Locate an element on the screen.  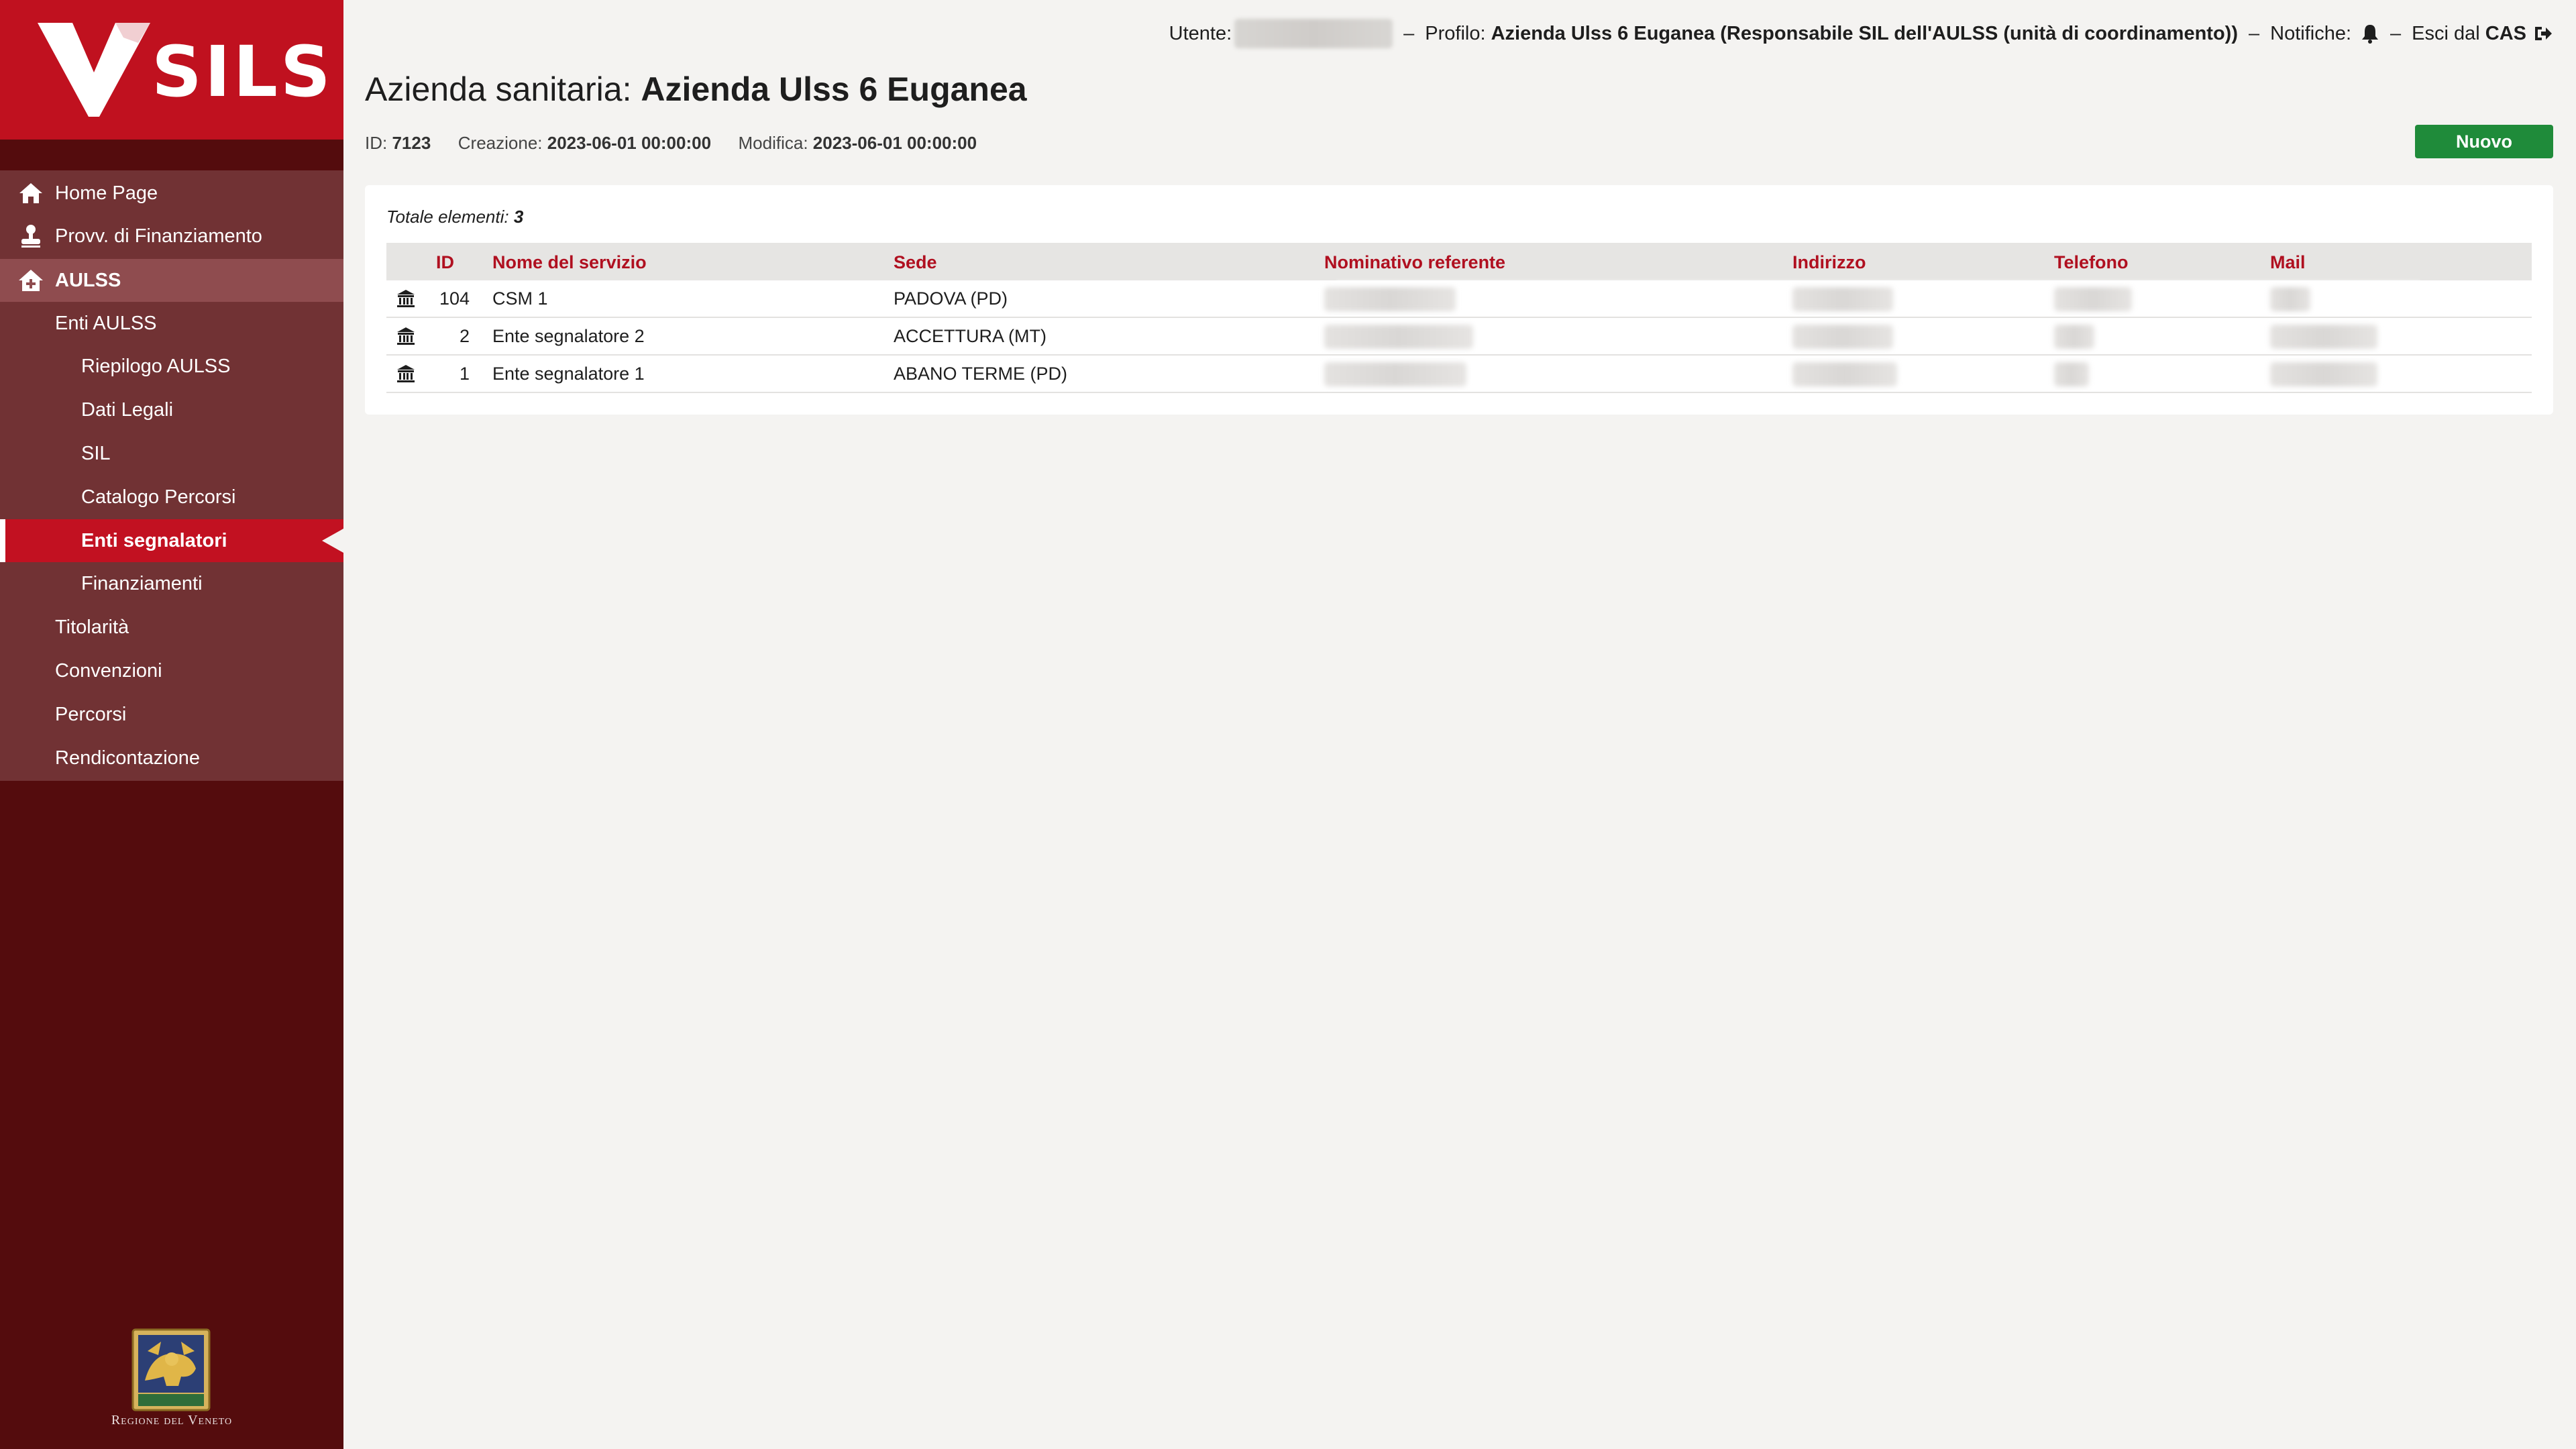
col-header-telefono: Telefono is located at coordinates (2091, 262).